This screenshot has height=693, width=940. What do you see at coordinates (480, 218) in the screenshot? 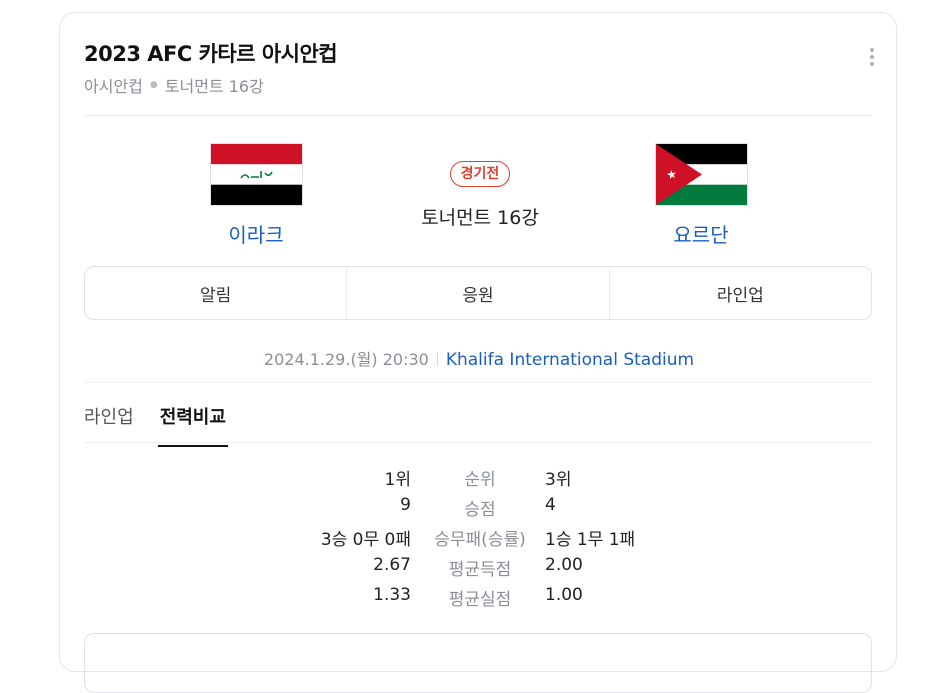
I see `match-round: 토너먼트 16강` at bounding box center [480, 218].